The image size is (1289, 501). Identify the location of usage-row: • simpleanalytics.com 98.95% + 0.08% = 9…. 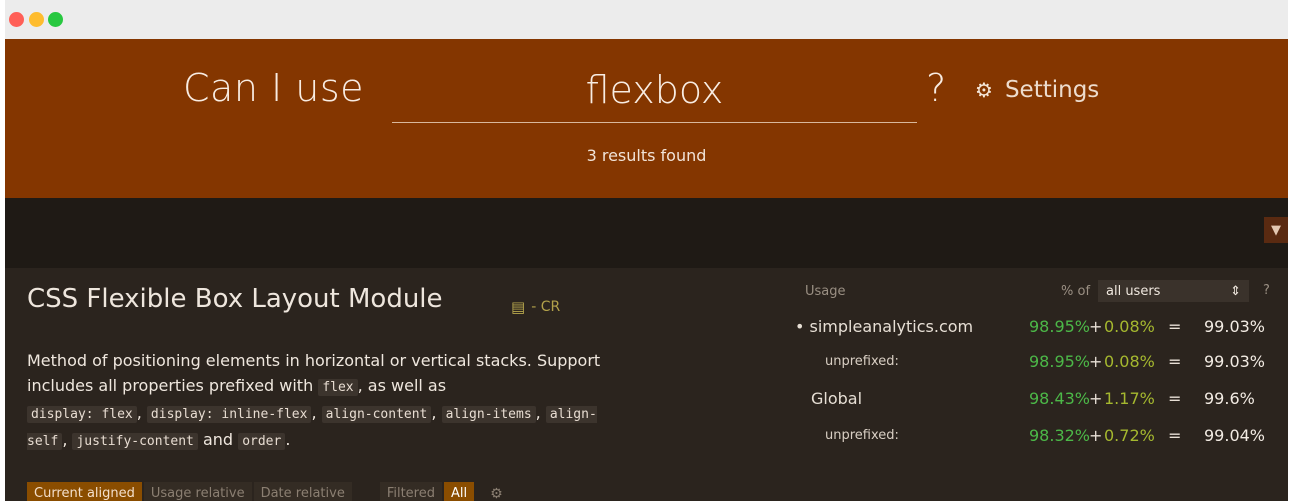
(1041, 329).